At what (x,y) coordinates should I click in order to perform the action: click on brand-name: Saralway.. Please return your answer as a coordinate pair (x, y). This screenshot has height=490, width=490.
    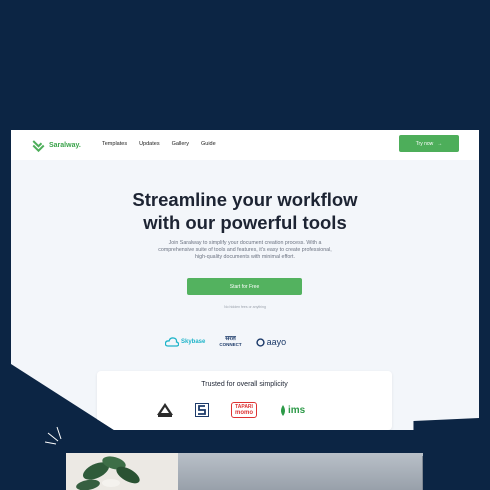
    Looking at the image, I should click on (65, 145).